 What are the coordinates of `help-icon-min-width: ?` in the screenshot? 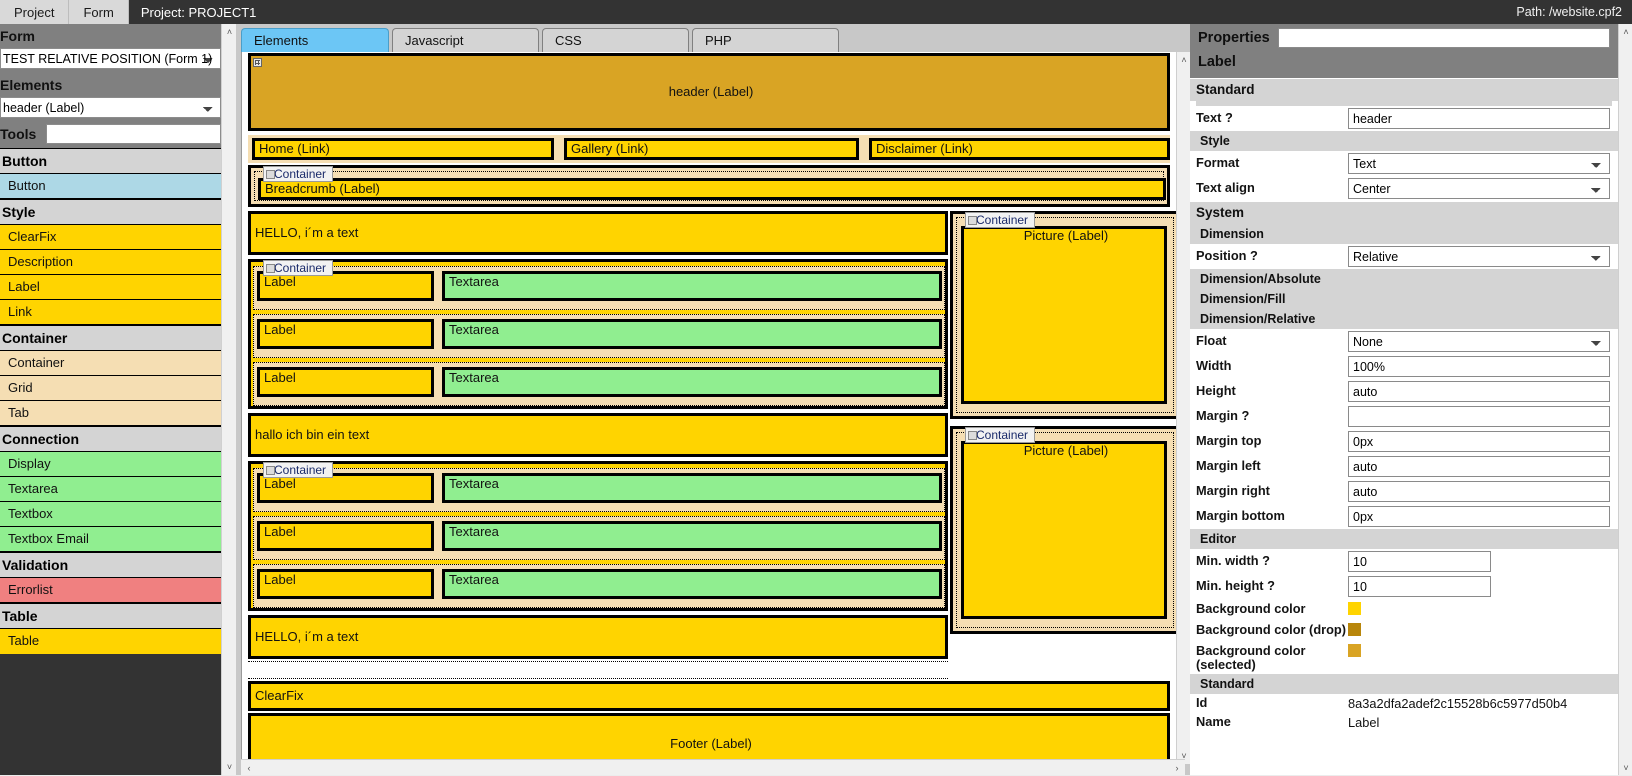 It's located at (1266, 560).